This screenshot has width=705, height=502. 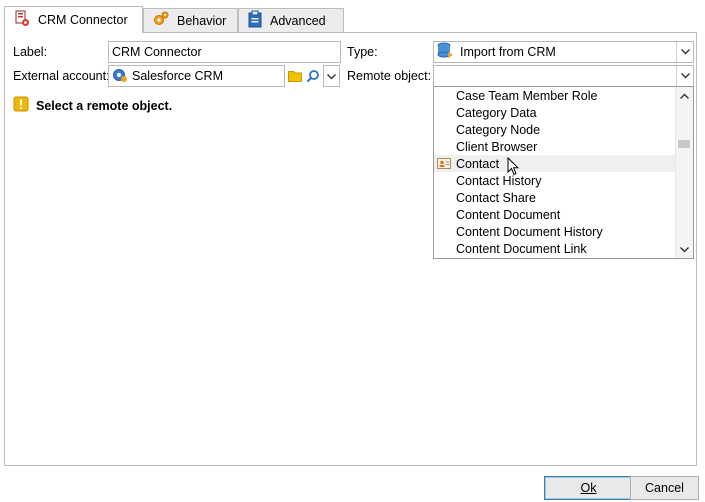 What do you see at coordinates (21, 105) in the screenshot?
I see `warning-icon` at bounding box center [21, 105].